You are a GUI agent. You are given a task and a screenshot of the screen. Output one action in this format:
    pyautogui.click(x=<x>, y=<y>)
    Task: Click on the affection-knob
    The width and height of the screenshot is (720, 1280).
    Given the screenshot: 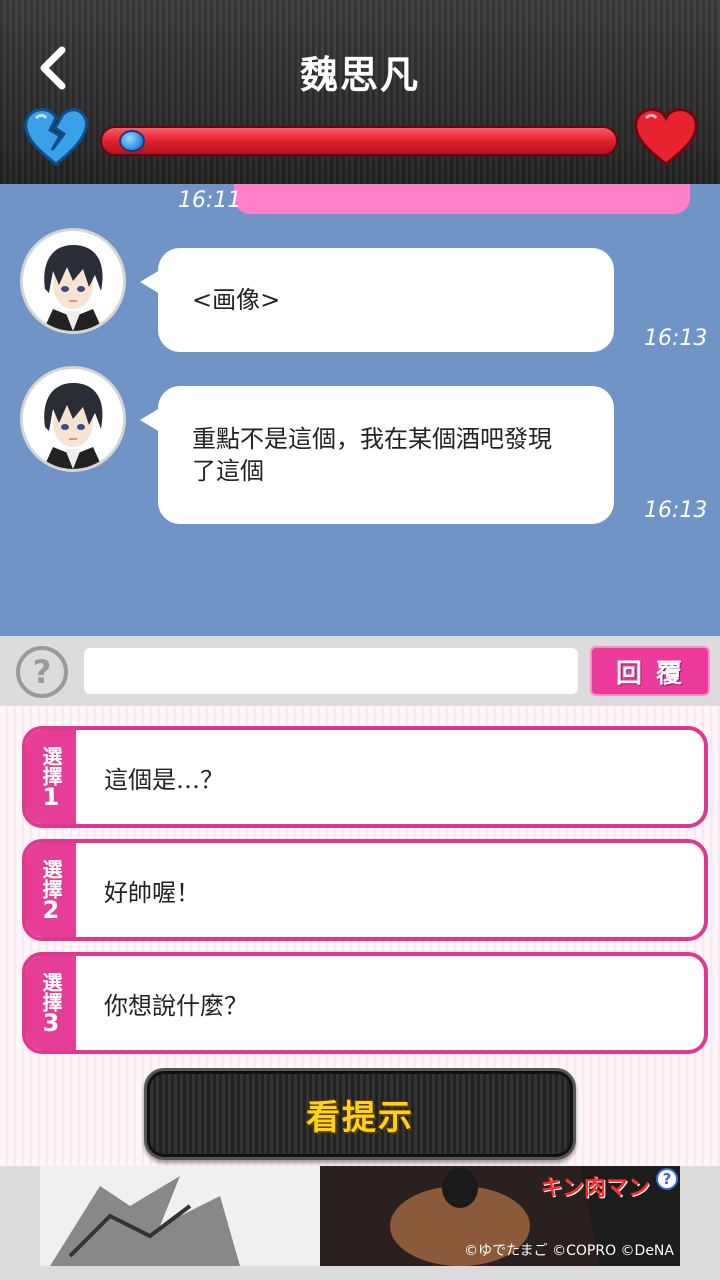 What is the action you would take?
    pyautogui.click(x=131, y=141)
    